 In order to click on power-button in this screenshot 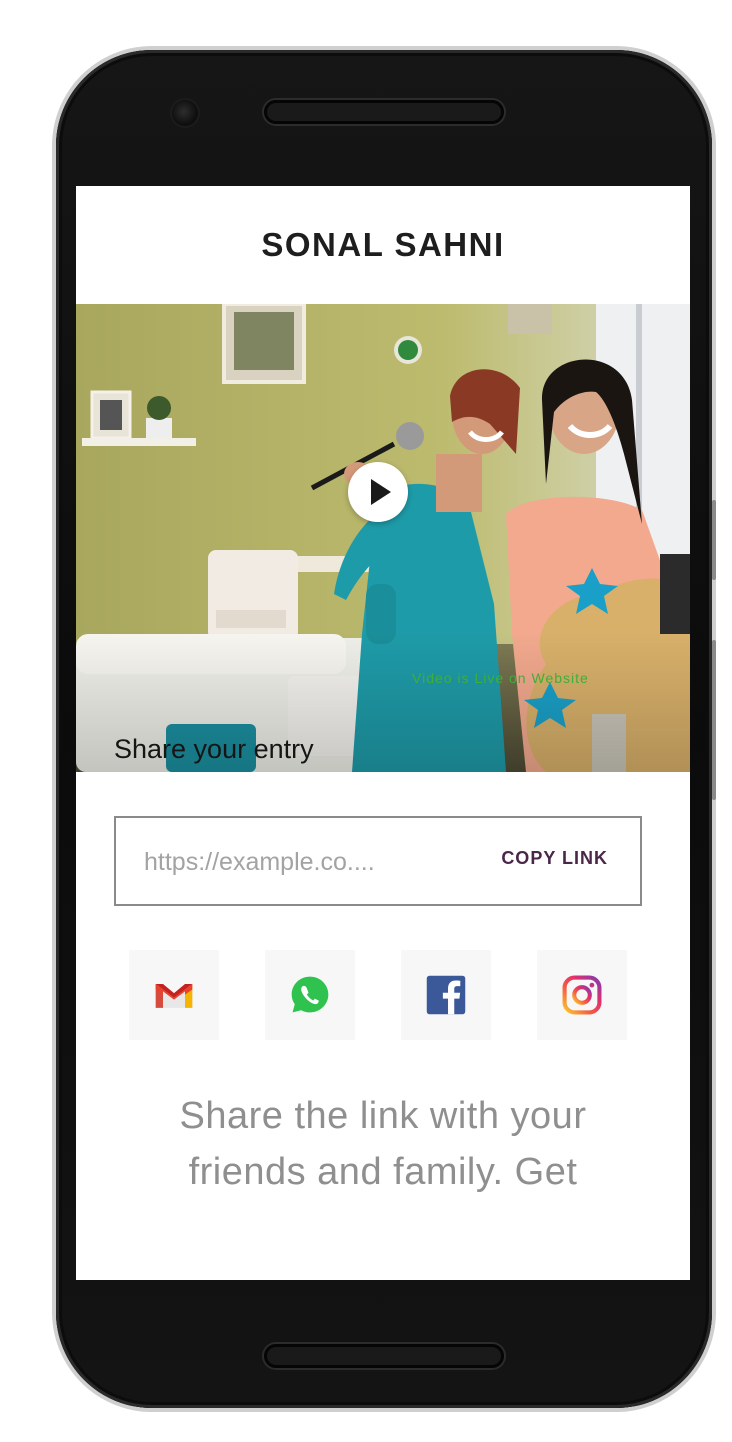, I will do `click(714, 720)`.